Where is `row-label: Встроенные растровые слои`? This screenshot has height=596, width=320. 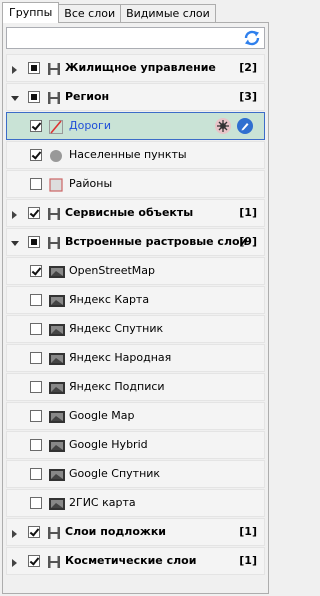 row-label: Встроенные растровые слои is located at coordinates (156, 241).